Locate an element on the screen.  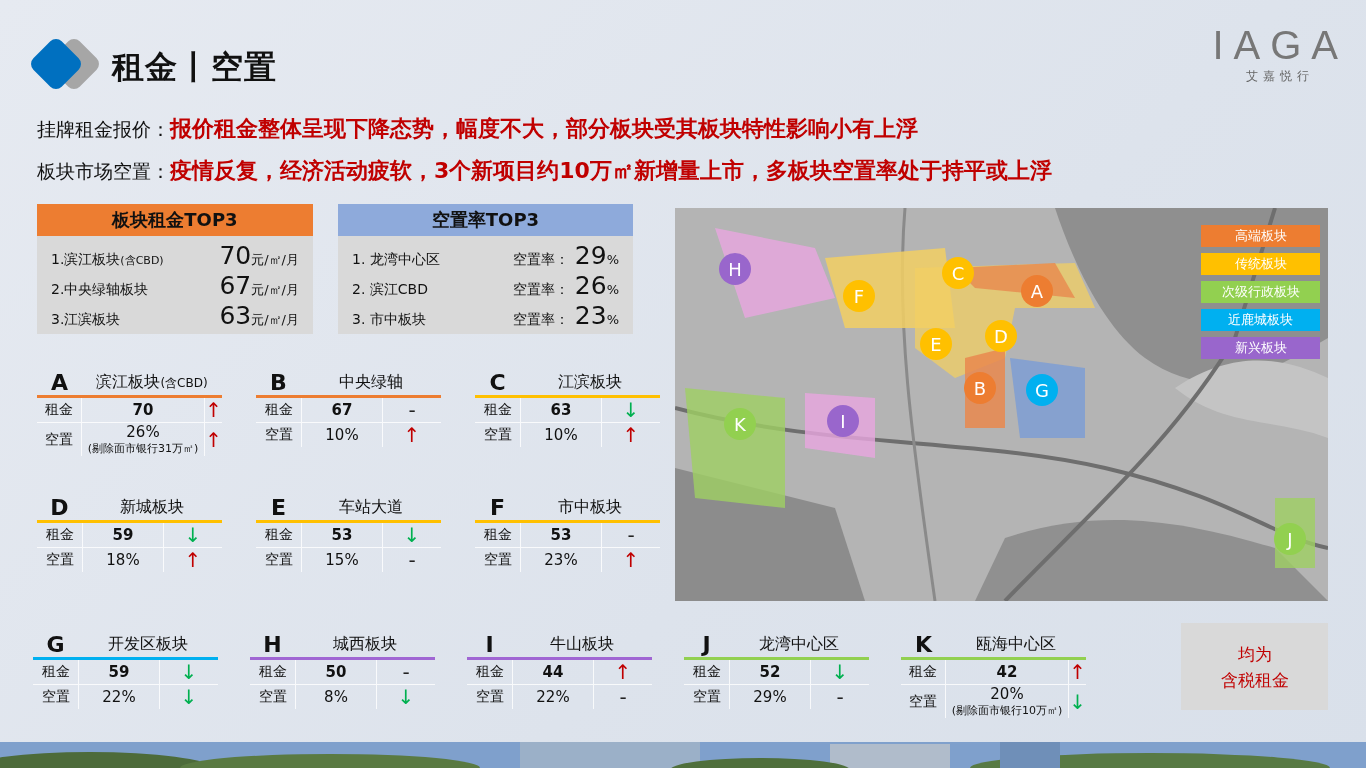
district-name: 2. 滨江CBD is located at coordinates (390, 289).